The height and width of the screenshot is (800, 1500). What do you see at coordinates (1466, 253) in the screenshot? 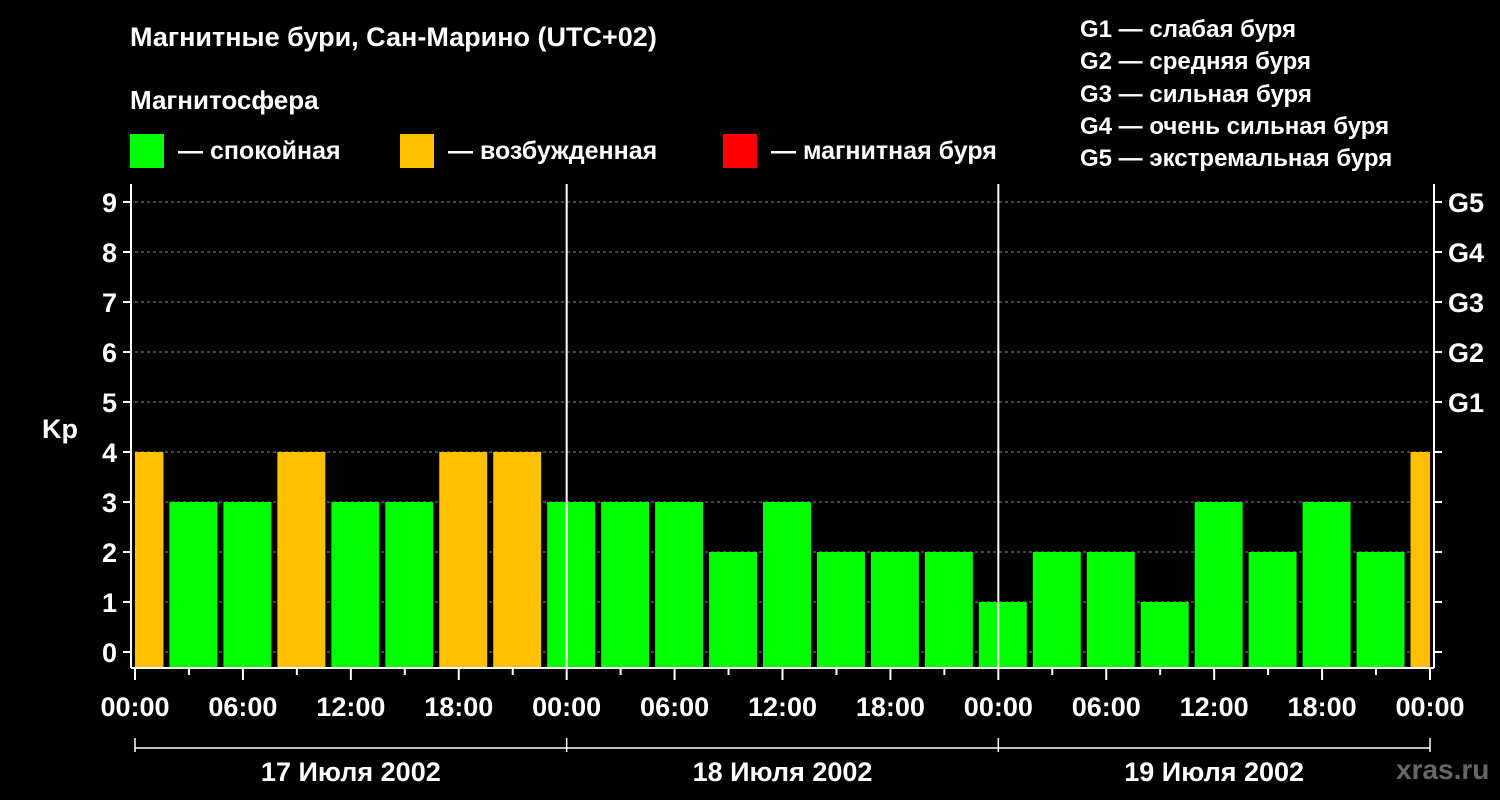
I see `g-scale-label: G4` at bounding box center [1466, 253].